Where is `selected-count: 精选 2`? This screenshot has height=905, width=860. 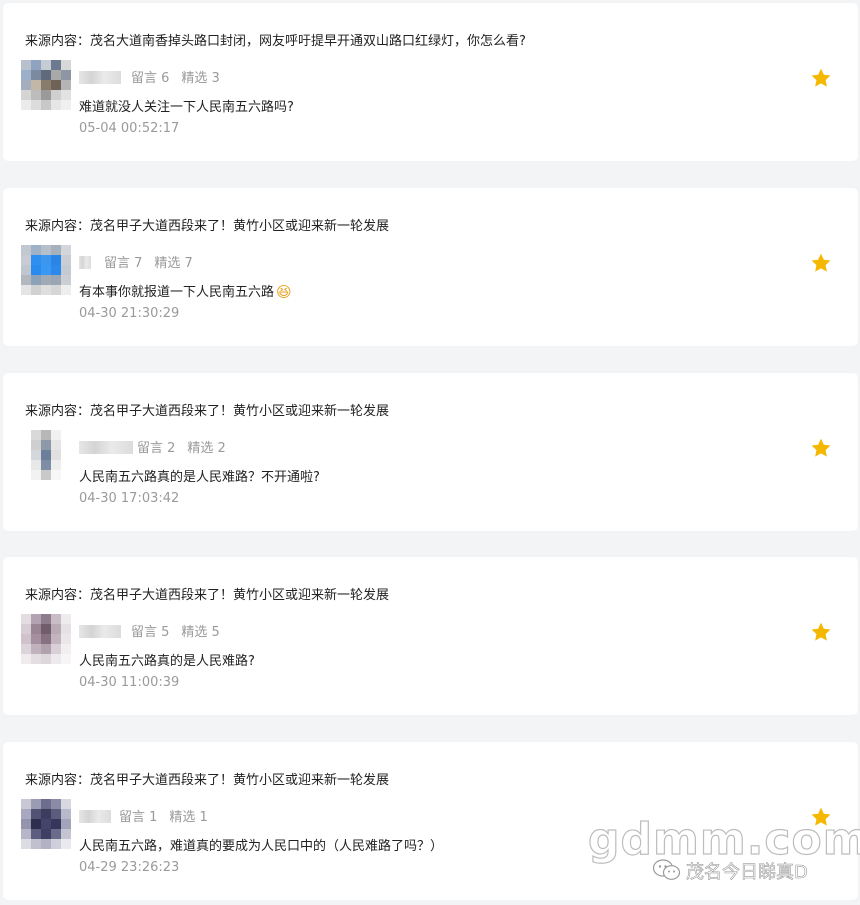
selected-count: 精选 2 is located at coordinates (206, 448).